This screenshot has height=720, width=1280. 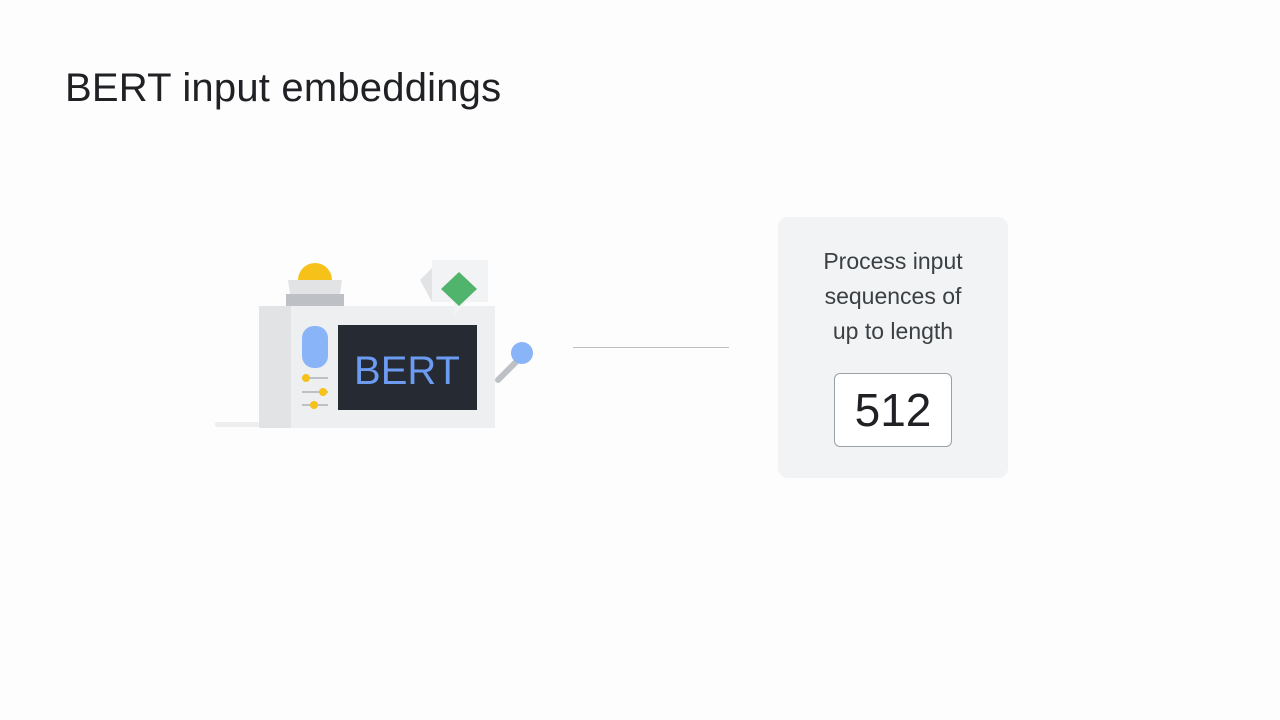 What do you see at coordinates (275, 367) in the screenshot?
I see `machine-side` at bounding box center [275, 367].